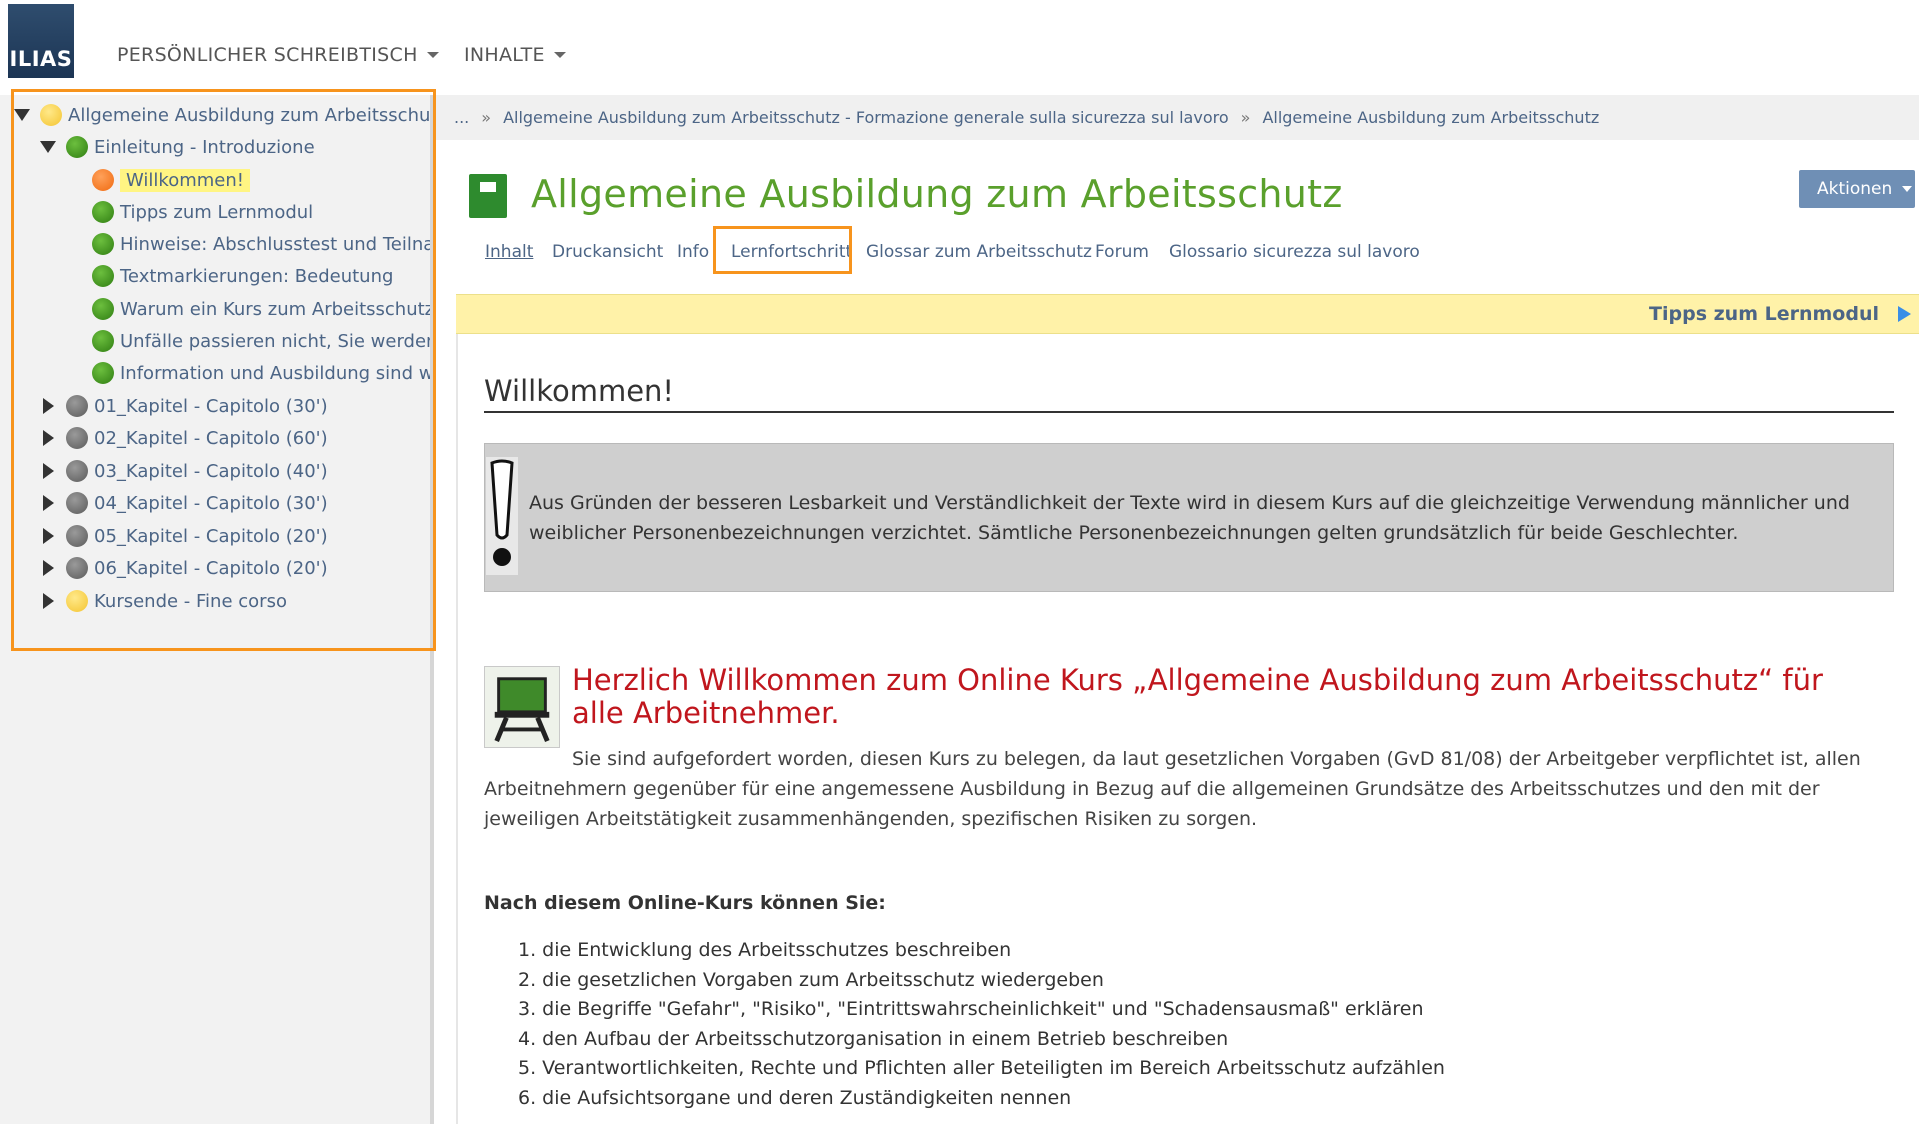 Image resolution: width=1919 pixels, height=1124 pixels. Describe the element at coordinates (190, 601) in the screenshot. I see `tree-node-label: Kursende - Fine corso` at that location.